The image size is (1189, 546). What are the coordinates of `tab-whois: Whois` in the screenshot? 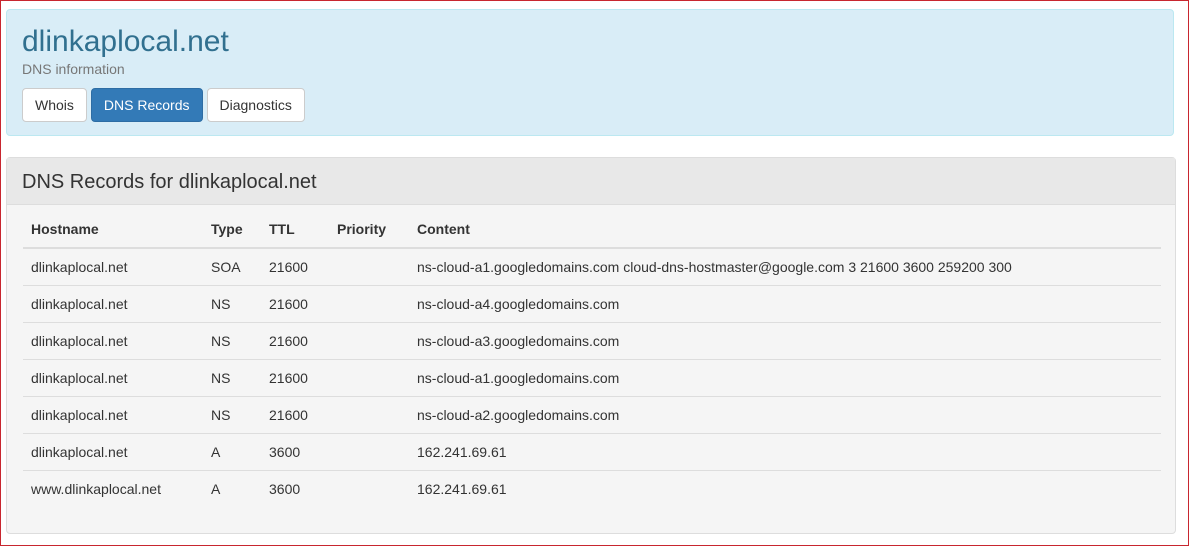 It's located at (54, 105).